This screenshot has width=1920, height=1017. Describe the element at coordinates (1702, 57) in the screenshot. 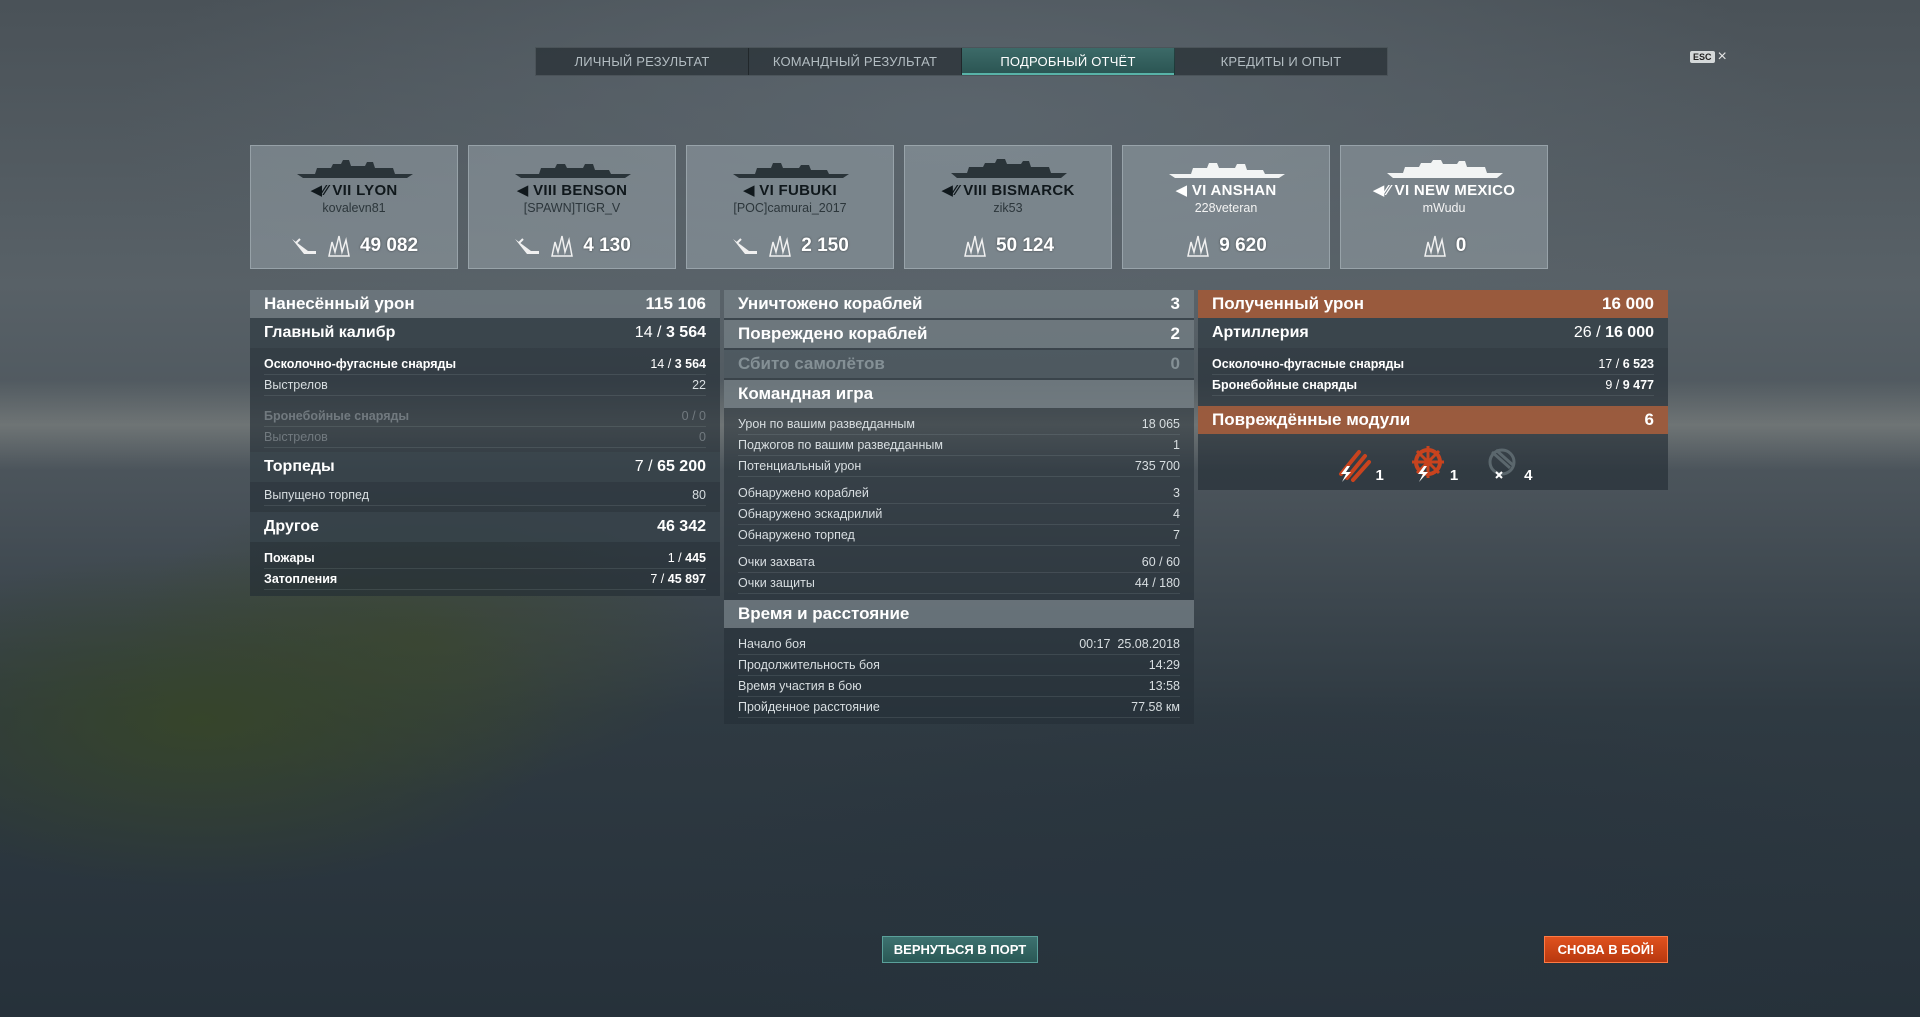

I see `esc-key-icon: ESC` at that location.